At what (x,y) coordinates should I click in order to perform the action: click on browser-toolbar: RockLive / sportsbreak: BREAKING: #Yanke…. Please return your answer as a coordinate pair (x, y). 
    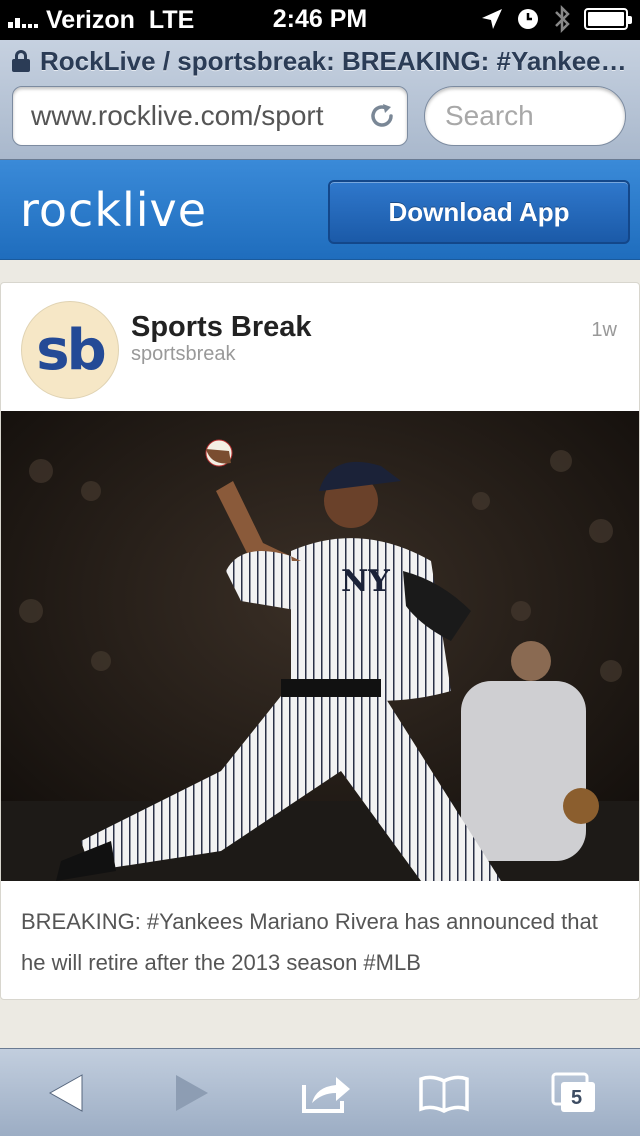
    Looking at the image, I should click on (320, 100).